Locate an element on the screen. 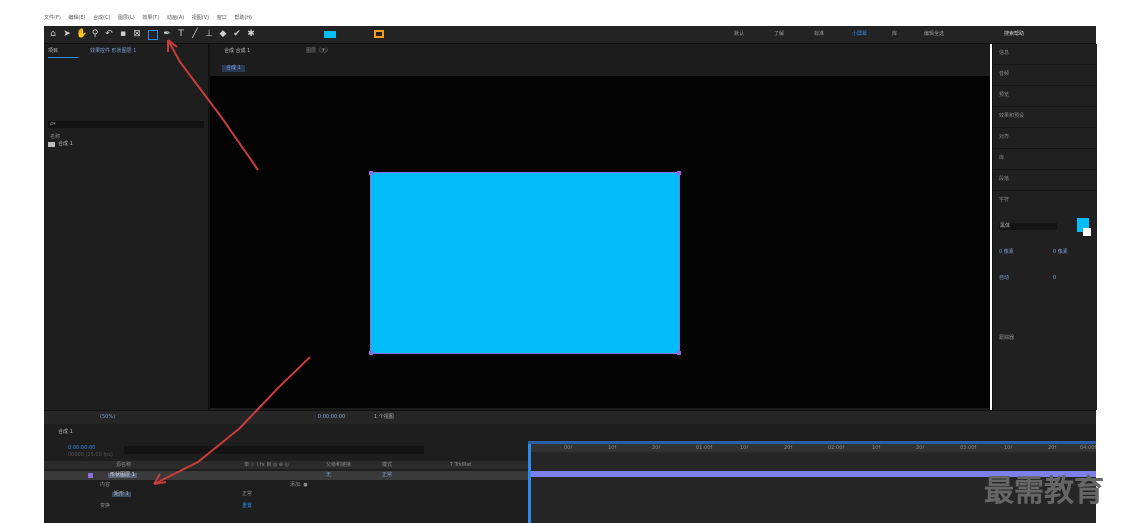  menu-edit: 编辑(E) is located at coordinates (76, 18).